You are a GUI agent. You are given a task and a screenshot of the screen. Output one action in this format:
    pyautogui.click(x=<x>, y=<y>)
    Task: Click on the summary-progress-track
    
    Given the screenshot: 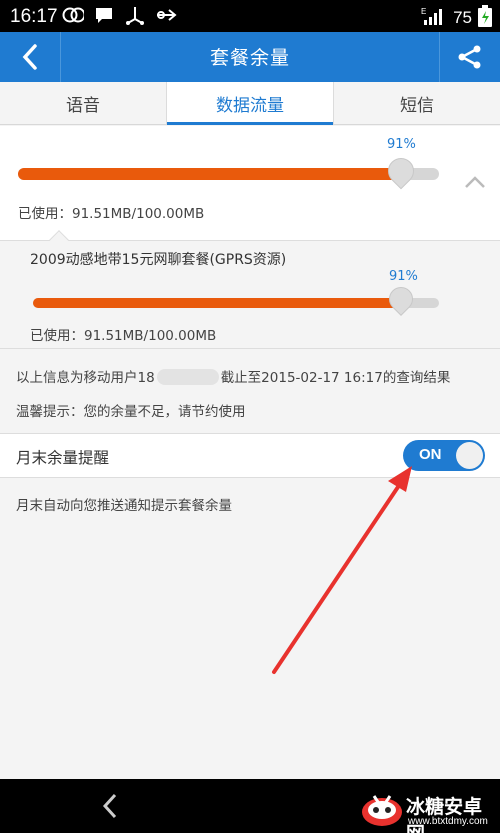 What is the action you would take?
    pyautogui.click(x=228, y=174)
    